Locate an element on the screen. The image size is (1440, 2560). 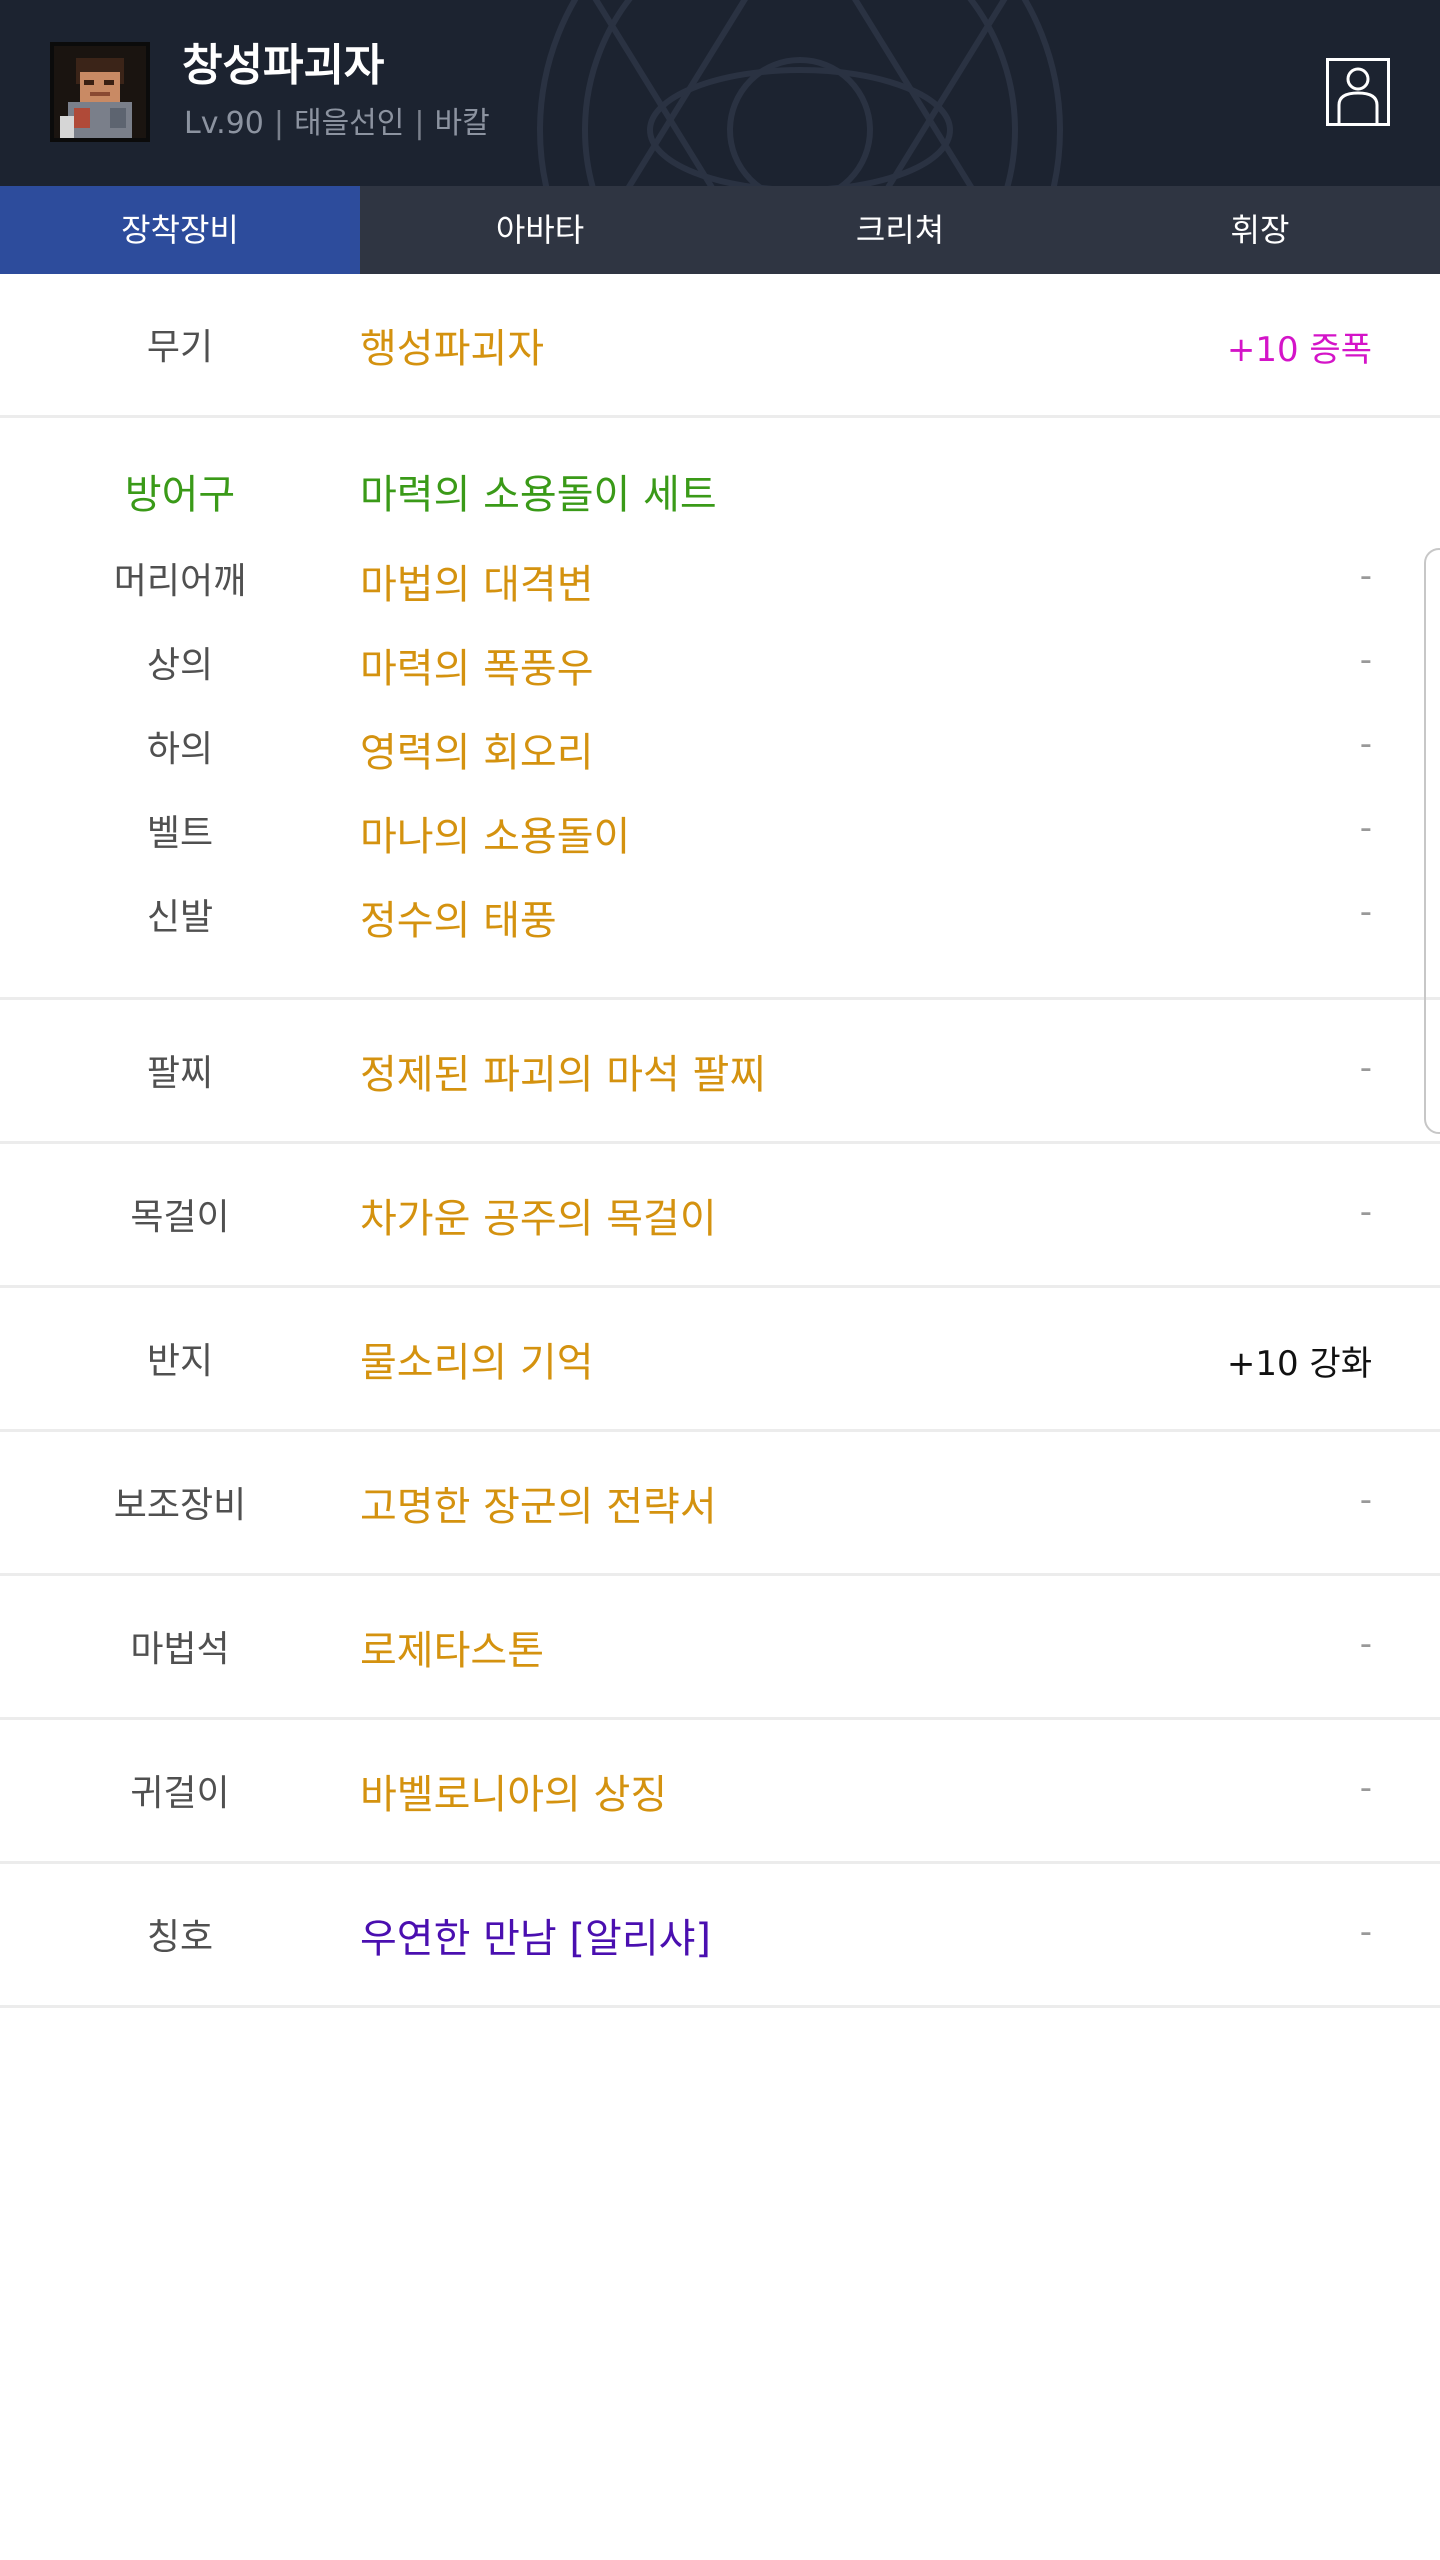
slot-label: 귀걸이 is located at coordinates (180, 1793).